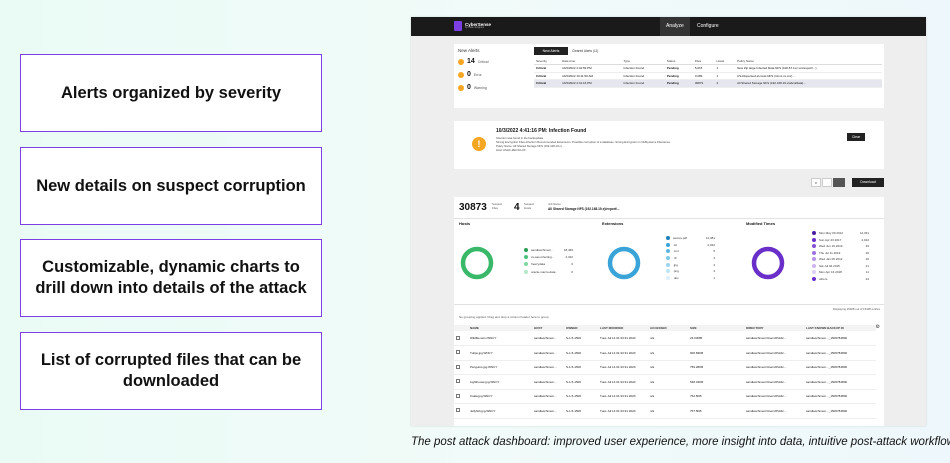 This screenshot has height=463, width=950. Describe the element at coordinates (548, 264) in the screenshot. I see `legend-item: freezydata 0` at that location.